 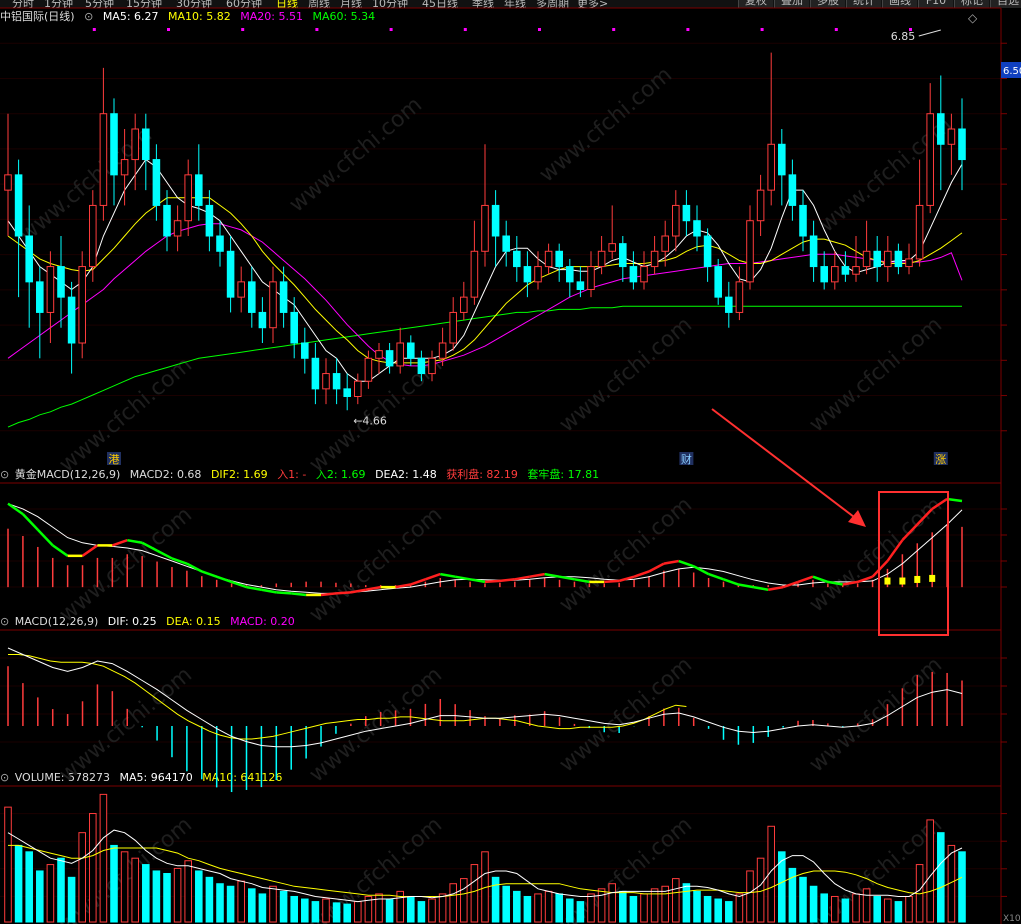 I want to click on high-pointer, so click(x=929, y=33).